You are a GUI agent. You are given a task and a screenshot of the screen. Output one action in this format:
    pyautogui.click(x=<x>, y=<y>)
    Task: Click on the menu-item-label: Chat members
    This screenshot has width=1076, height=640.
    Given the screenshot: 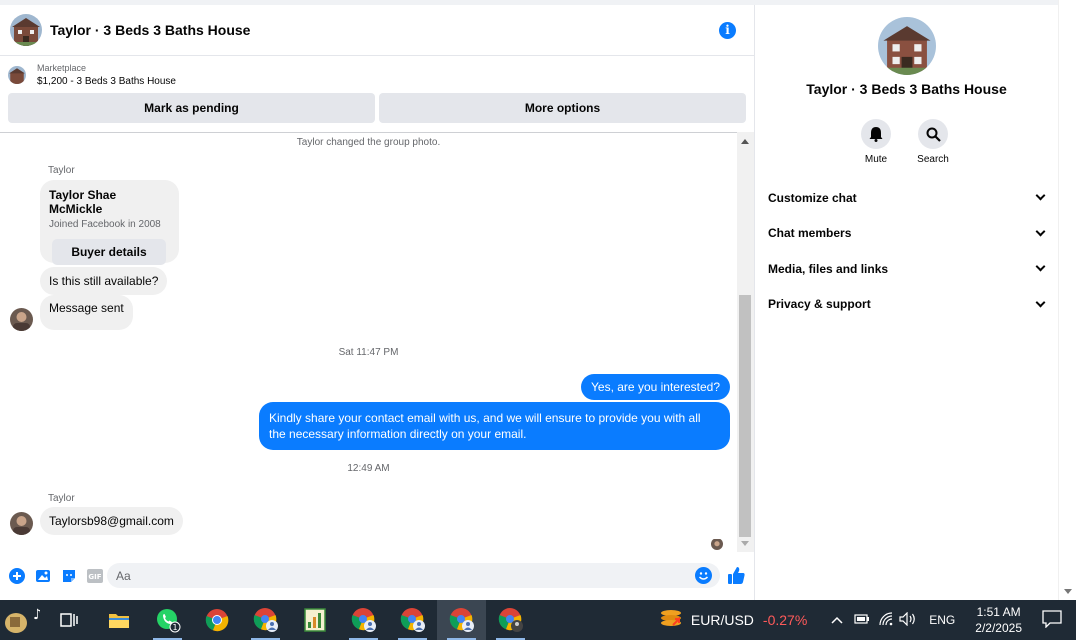 What is the action you would take?
    pyautogui.click(x=810, y=233)
    